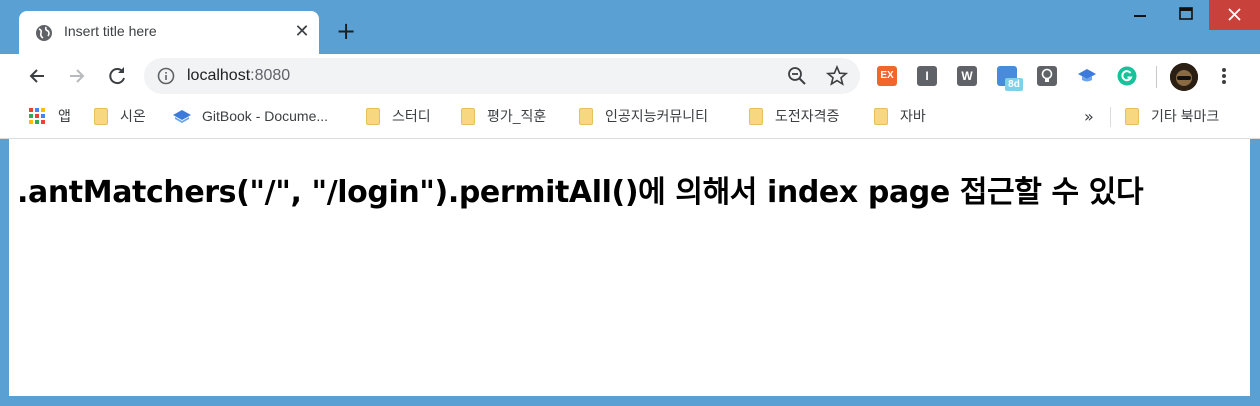  Describe the element at coordinates (1110, 117) in the screenshot. I see `bookmarks-separator` at that location.